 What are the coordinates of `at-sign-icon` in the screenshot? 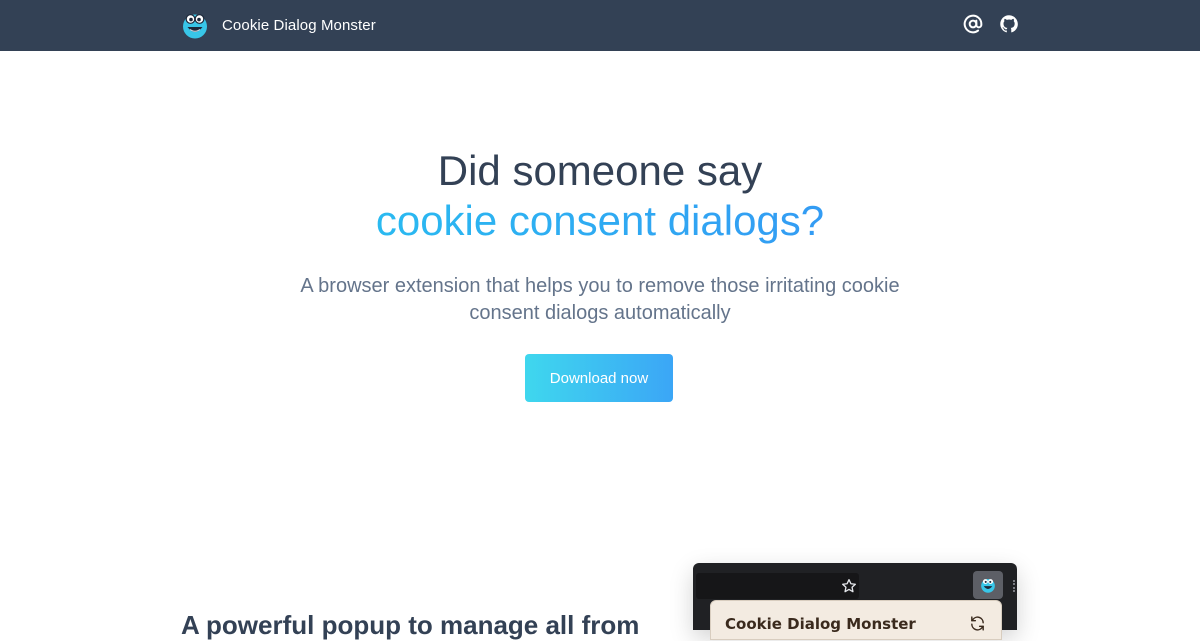 It's located at (973, 24).